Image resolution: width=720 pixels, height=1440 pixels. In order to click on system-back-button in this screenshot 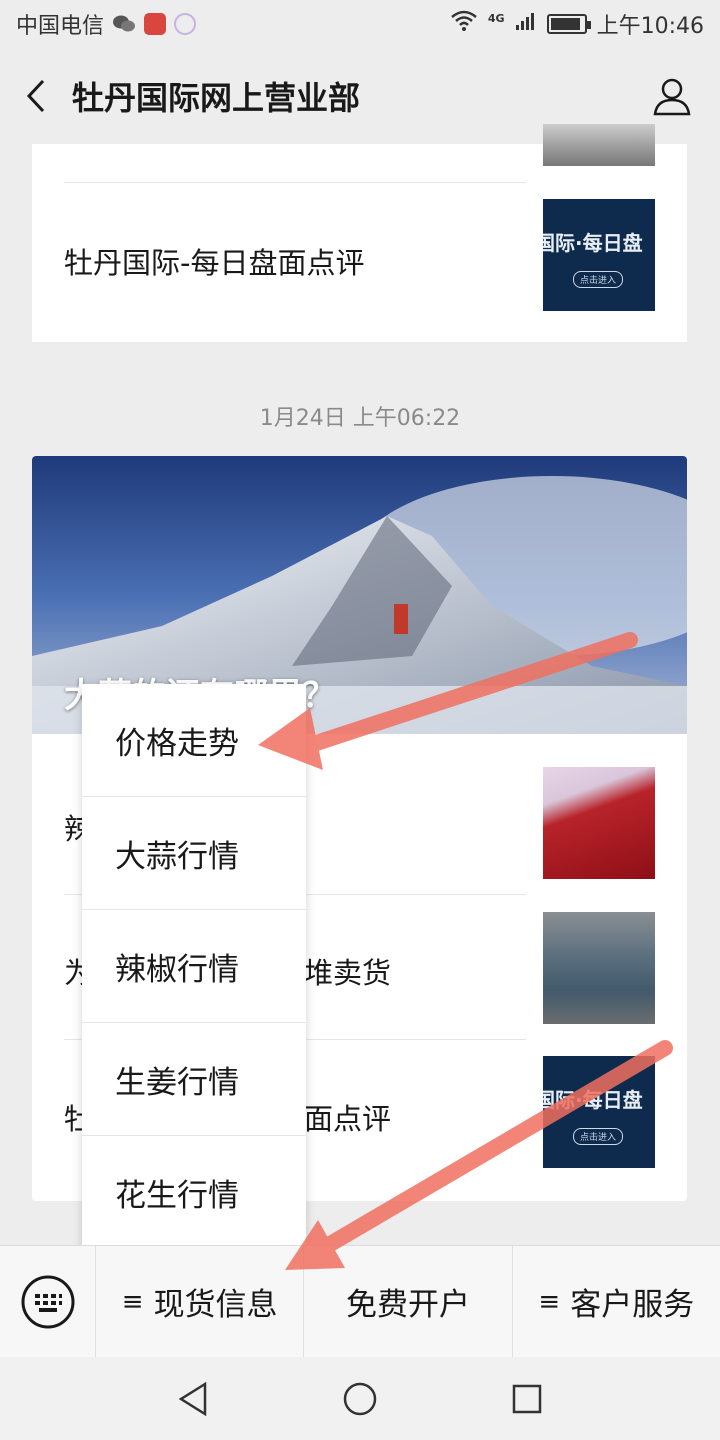, I will do `click(193, 1399)`.